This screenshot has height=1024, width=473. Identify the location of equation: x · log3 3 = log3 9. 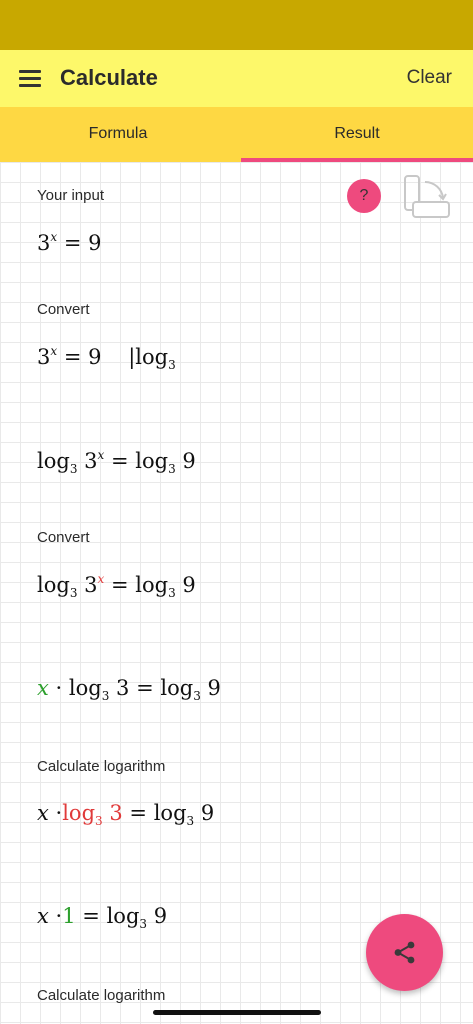
(129, 689).